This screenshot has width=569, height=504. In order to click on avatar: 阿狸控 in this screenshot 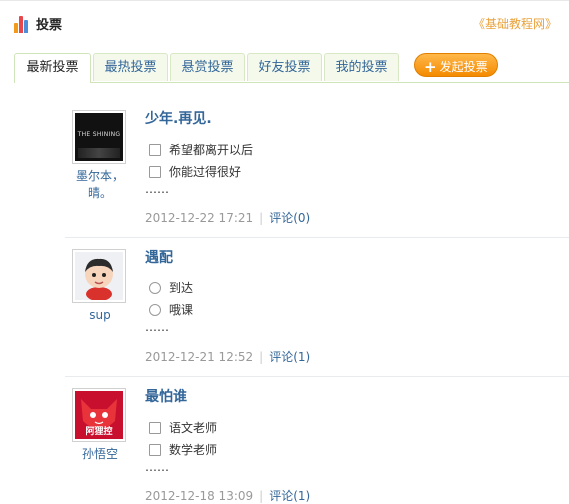, I will do `click(99, 415)`.